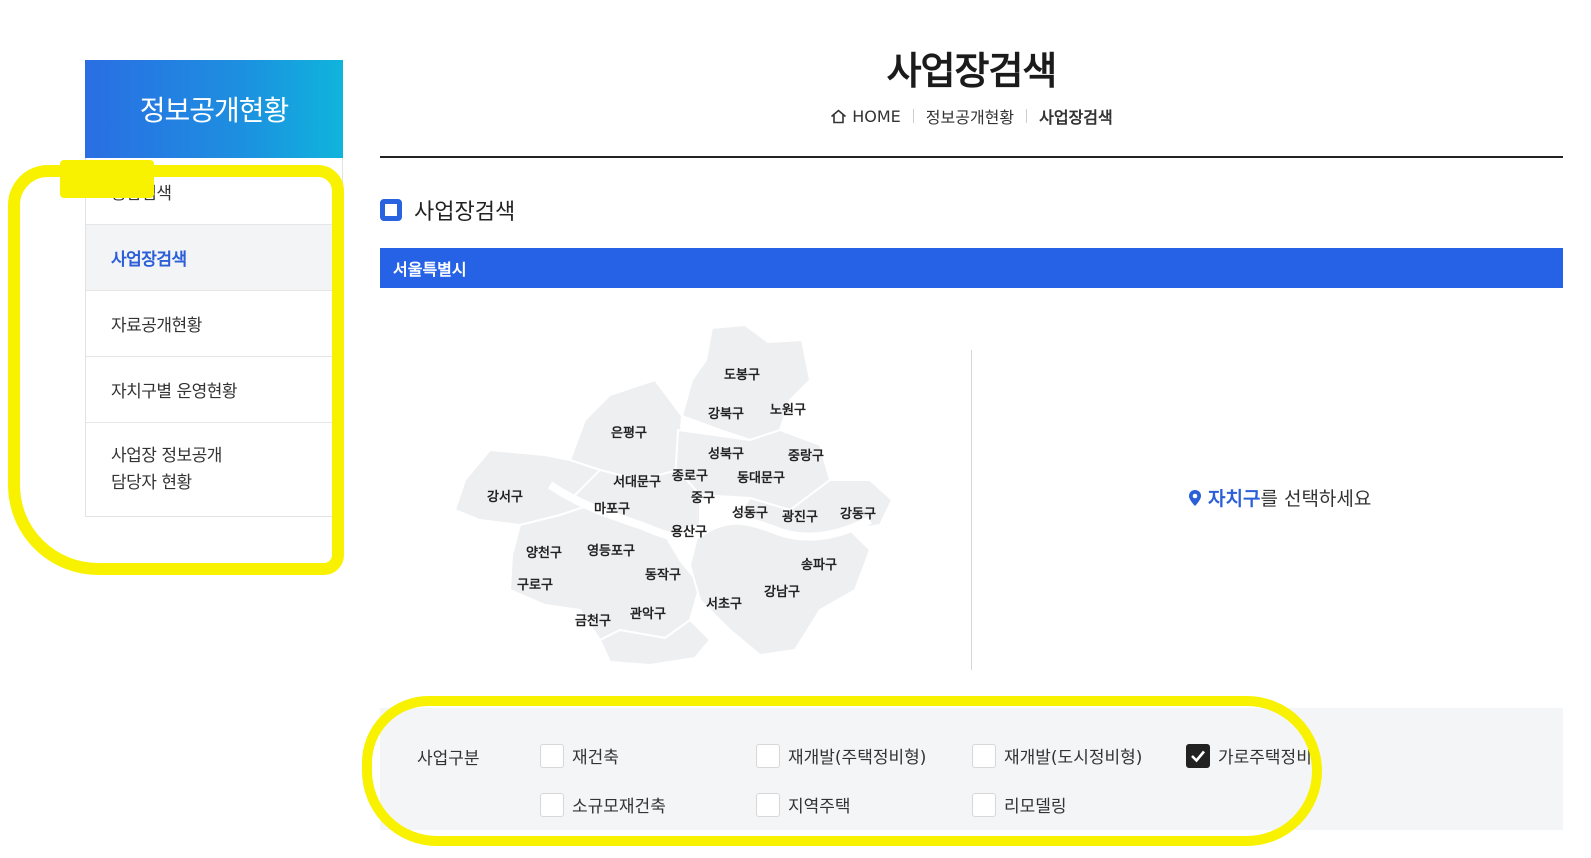 The width and height of the screenshot is (1591, 858). I want to click on map-district-label: 서초구, so click(724, 604).